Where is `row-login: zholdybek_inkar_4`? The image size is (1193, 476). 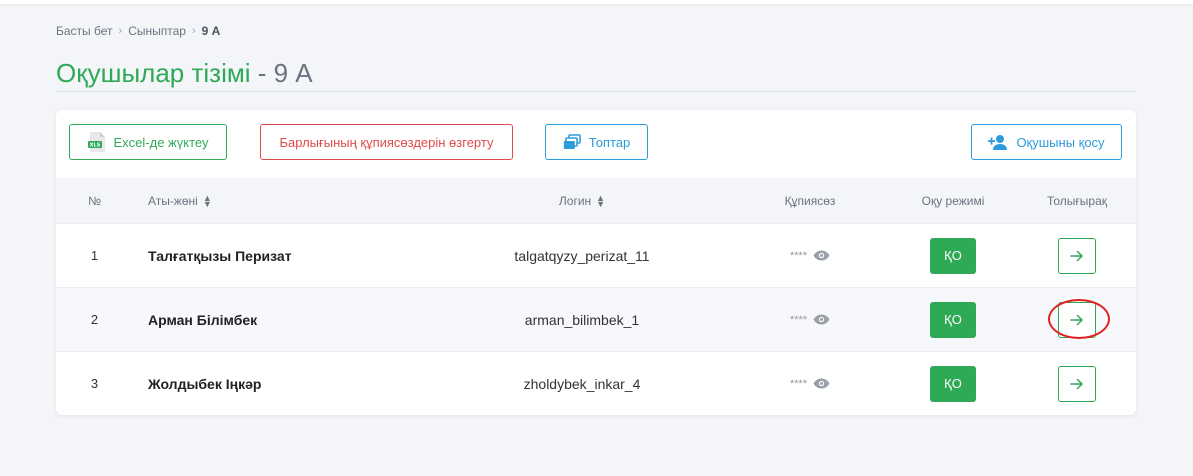 row-login: zholdybek_inkar_4 is located at coordinates (582, 383).